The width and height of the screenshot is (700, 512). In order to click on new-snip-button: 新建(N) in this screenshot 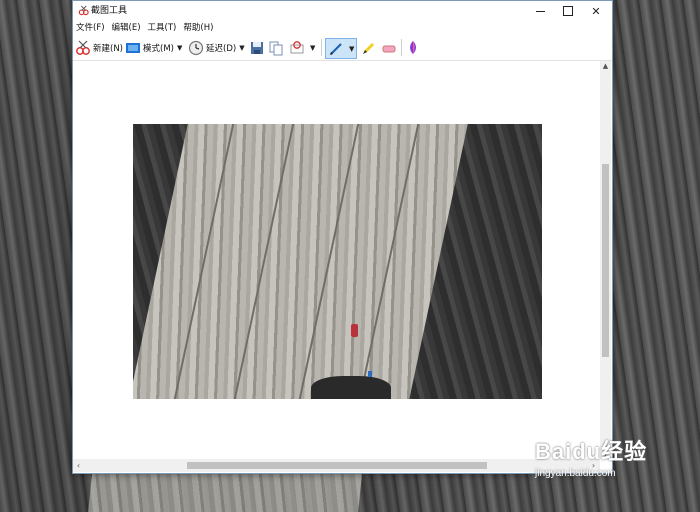, I will do `click(99, 47)`.